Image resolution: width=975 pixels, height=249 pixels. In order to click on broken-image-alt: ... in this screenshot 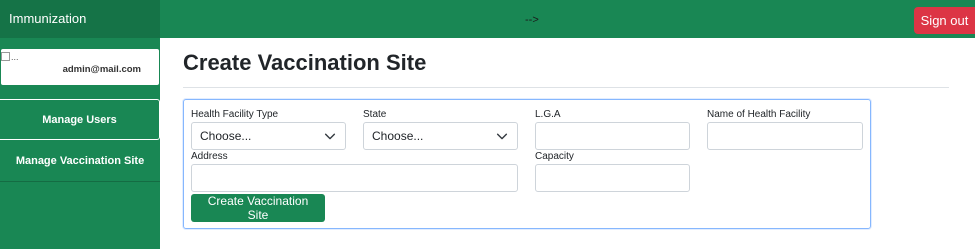, I will do `click(15, 57)`.